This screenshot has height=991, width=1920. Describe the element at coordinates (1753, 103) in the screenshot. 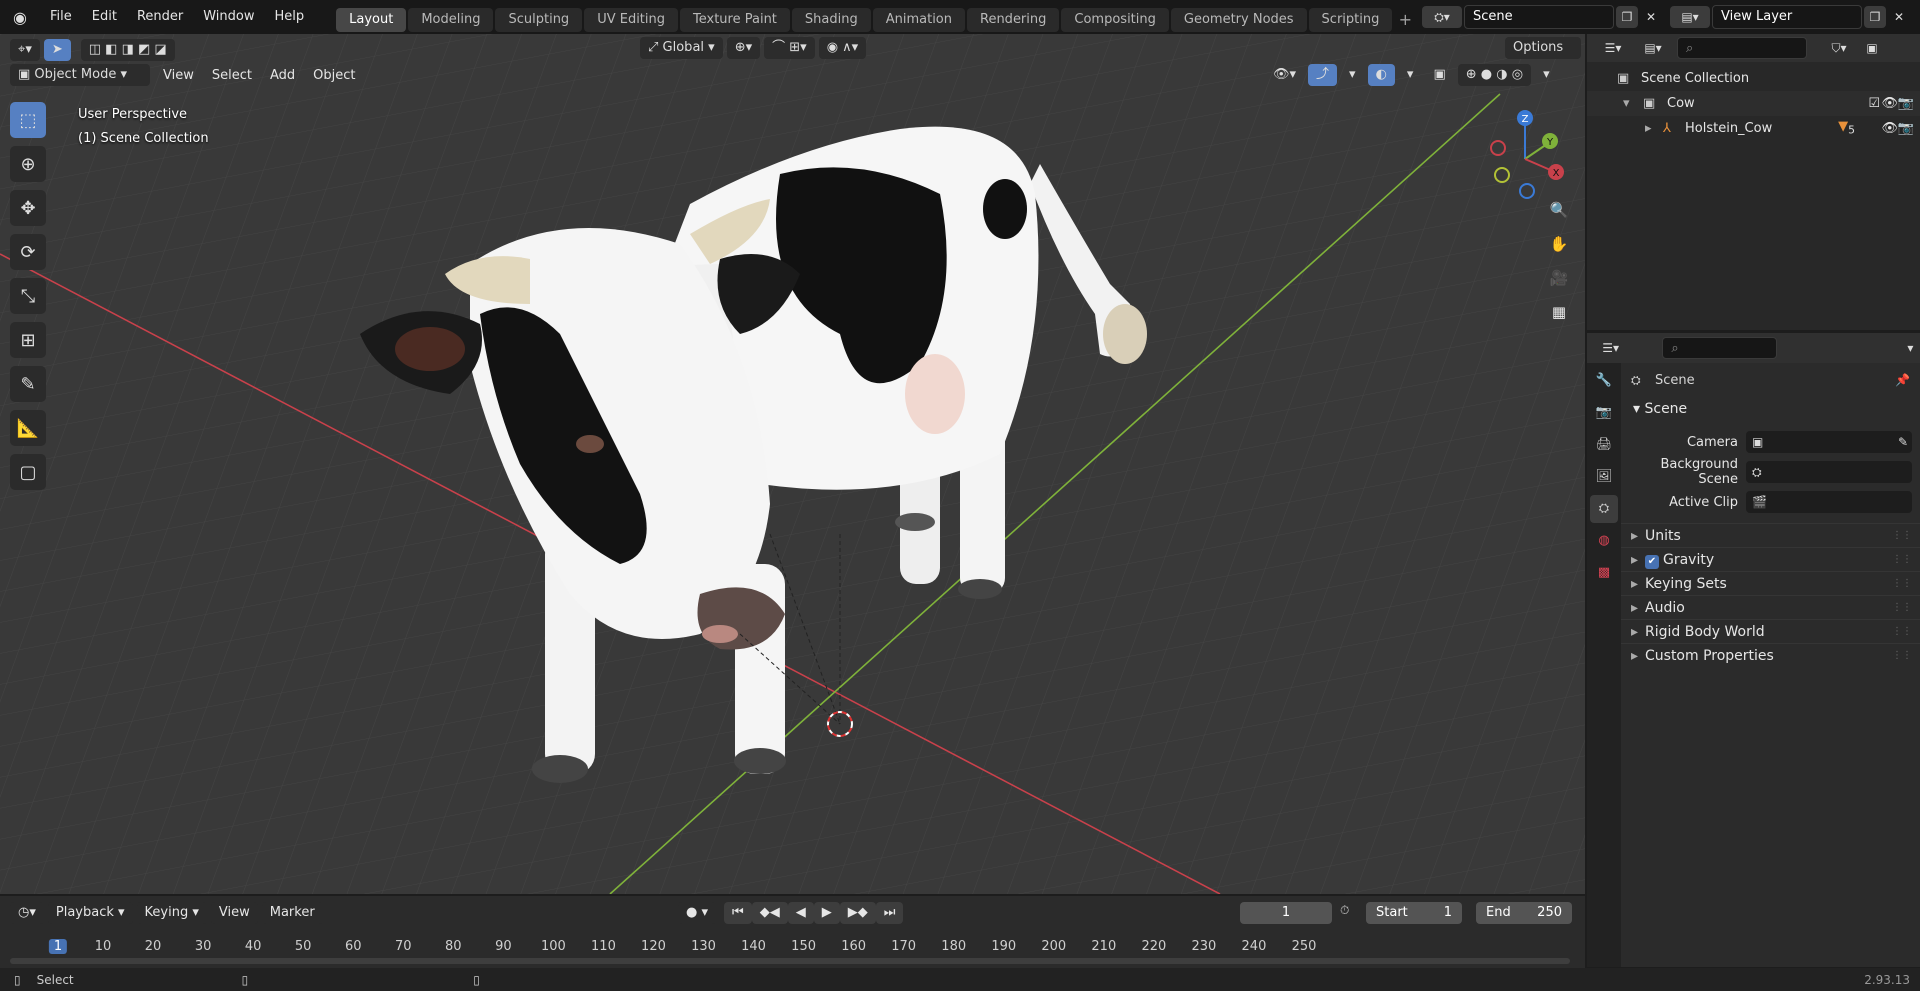

I see `outliner-cow-collection: ▾ ▣ Cow ☑ 👁 📷` at that location.